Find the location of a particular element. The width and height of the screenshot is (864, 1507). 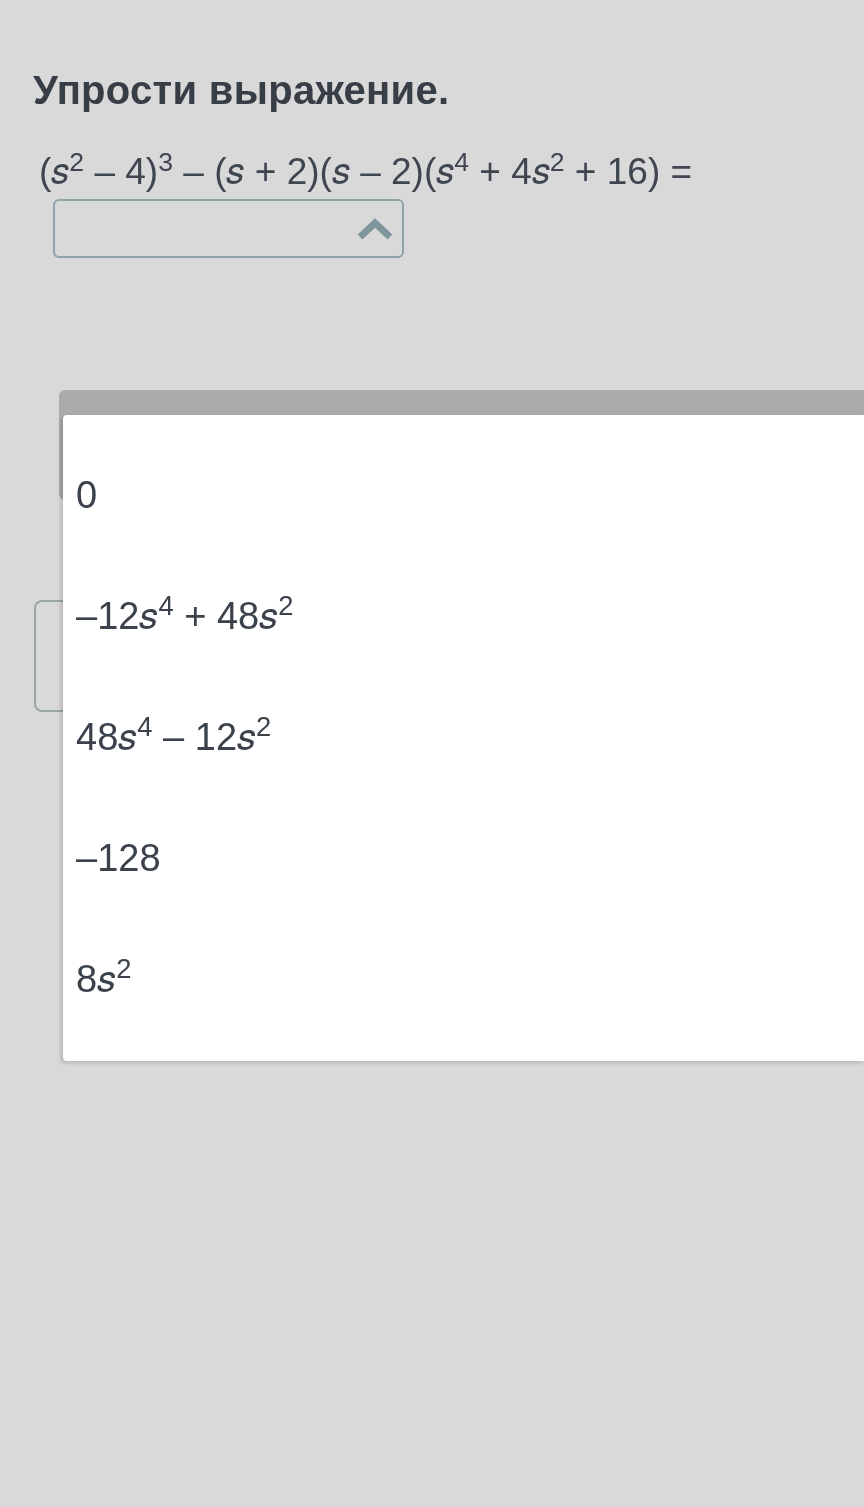

option-item: 8𝑠$^{2}$ is located at coordinates (104, 979).